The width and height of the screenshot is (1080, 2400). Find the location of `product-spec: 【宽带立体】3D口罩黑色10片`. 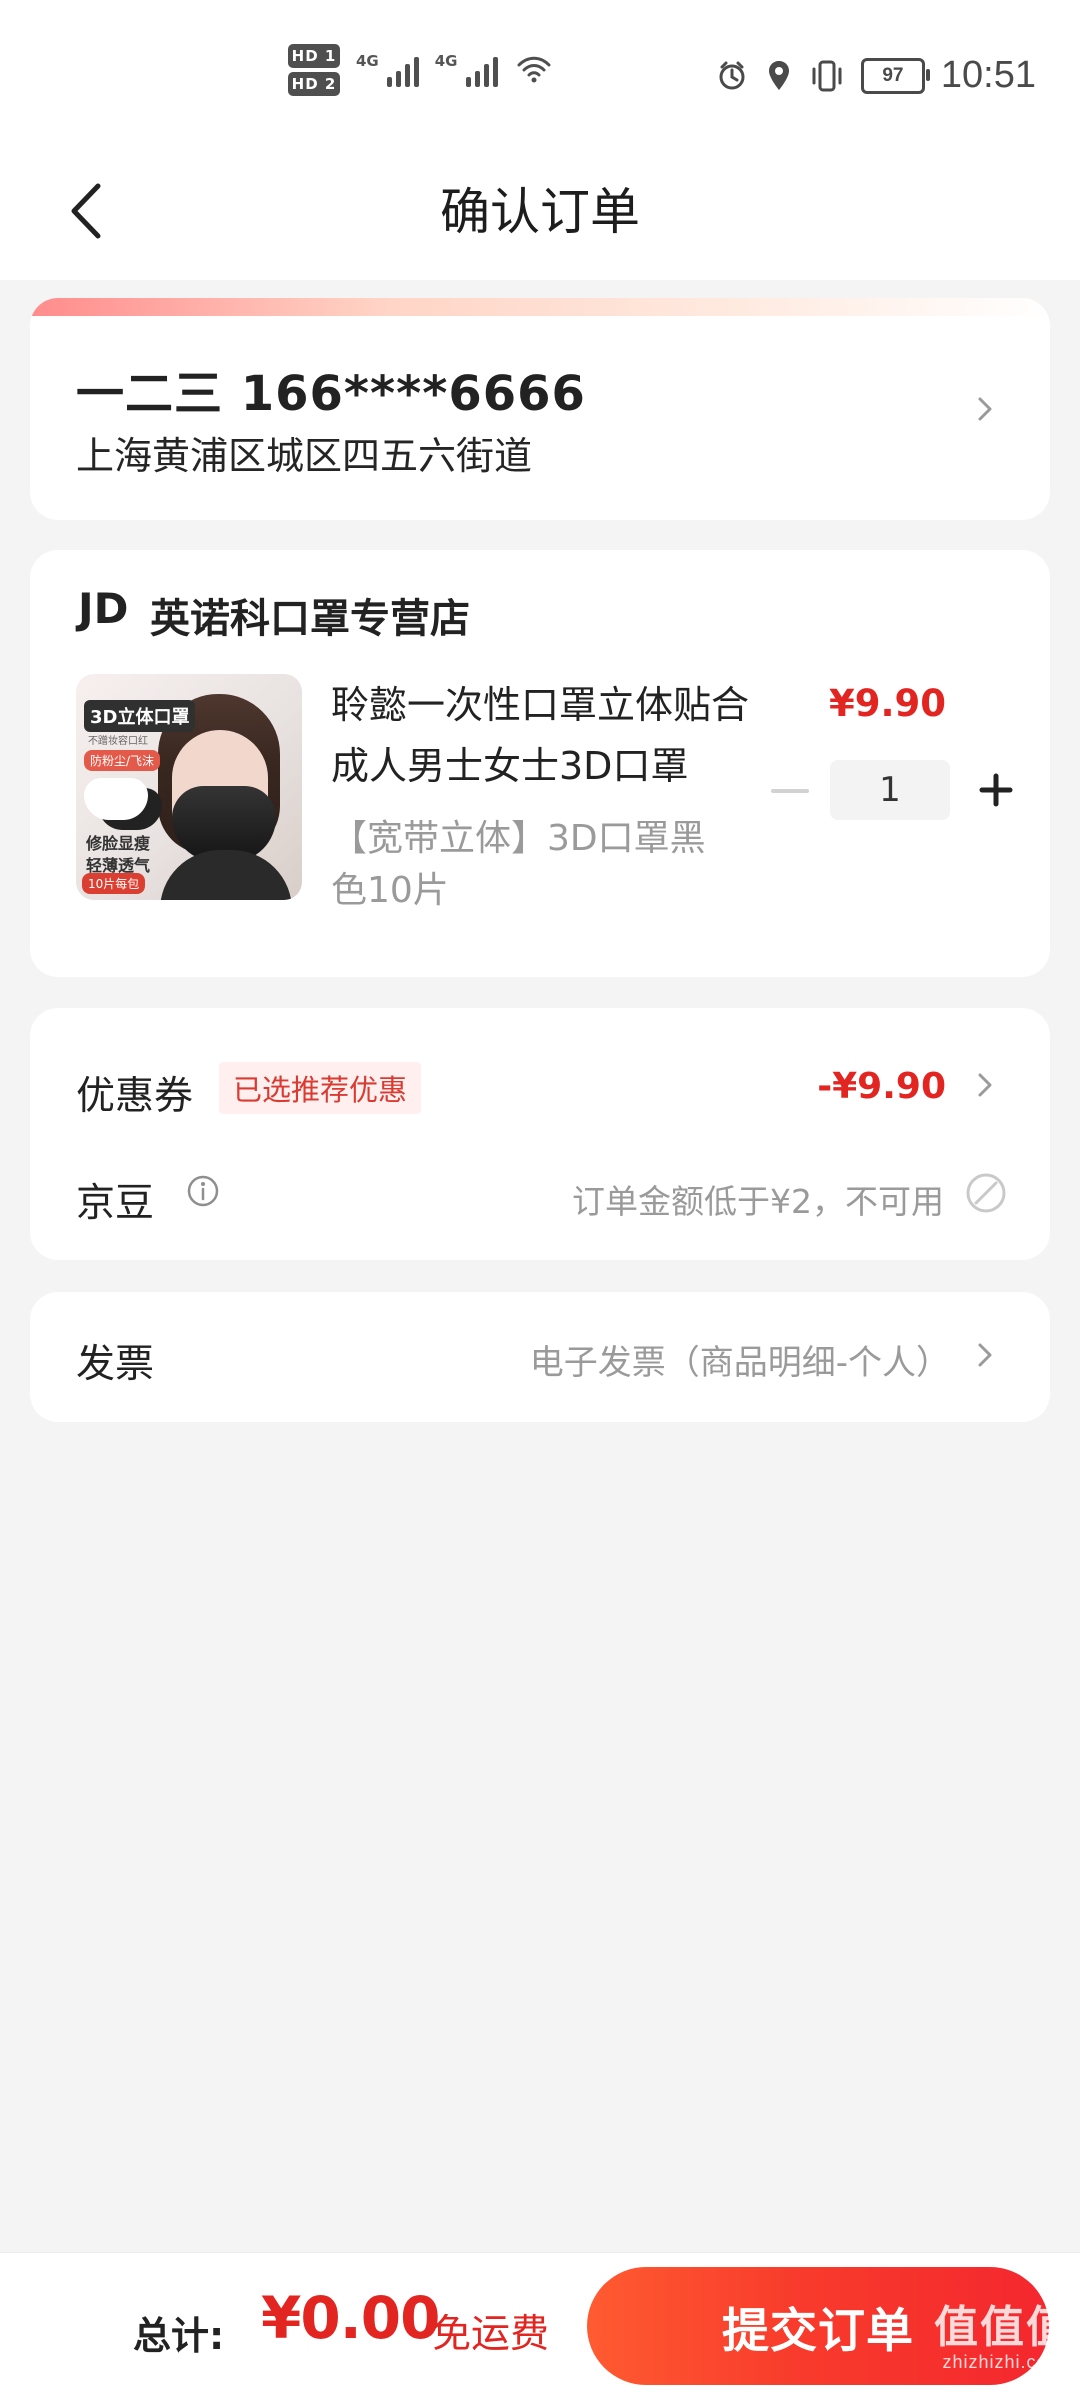

product-spec: 【宽带立体】3D口罩黑色10片 is located at coordinates (518, 864).